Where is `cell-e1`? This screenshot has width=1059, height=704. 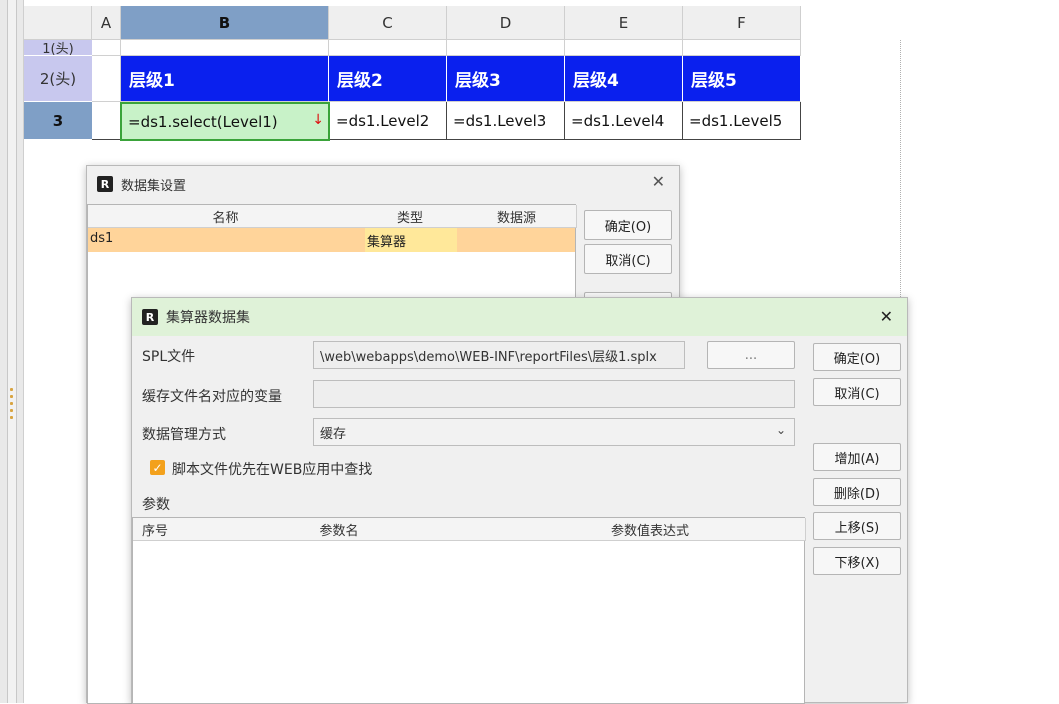 cell-e1 is located at coordinates (624, 48).